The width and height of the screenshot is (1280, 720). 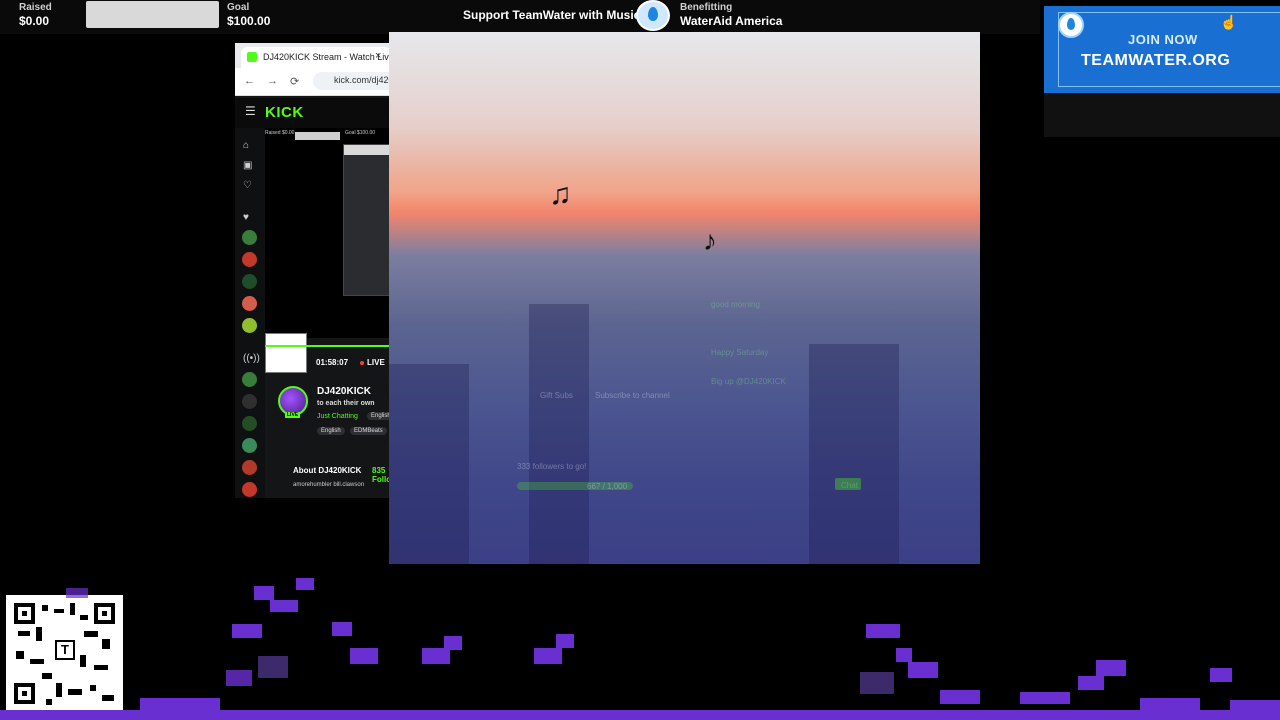 What do you see at coordinates (706, 7) in the screenshot?
I see `benefit-label: Benefitting` at bounding box center [706, 7].